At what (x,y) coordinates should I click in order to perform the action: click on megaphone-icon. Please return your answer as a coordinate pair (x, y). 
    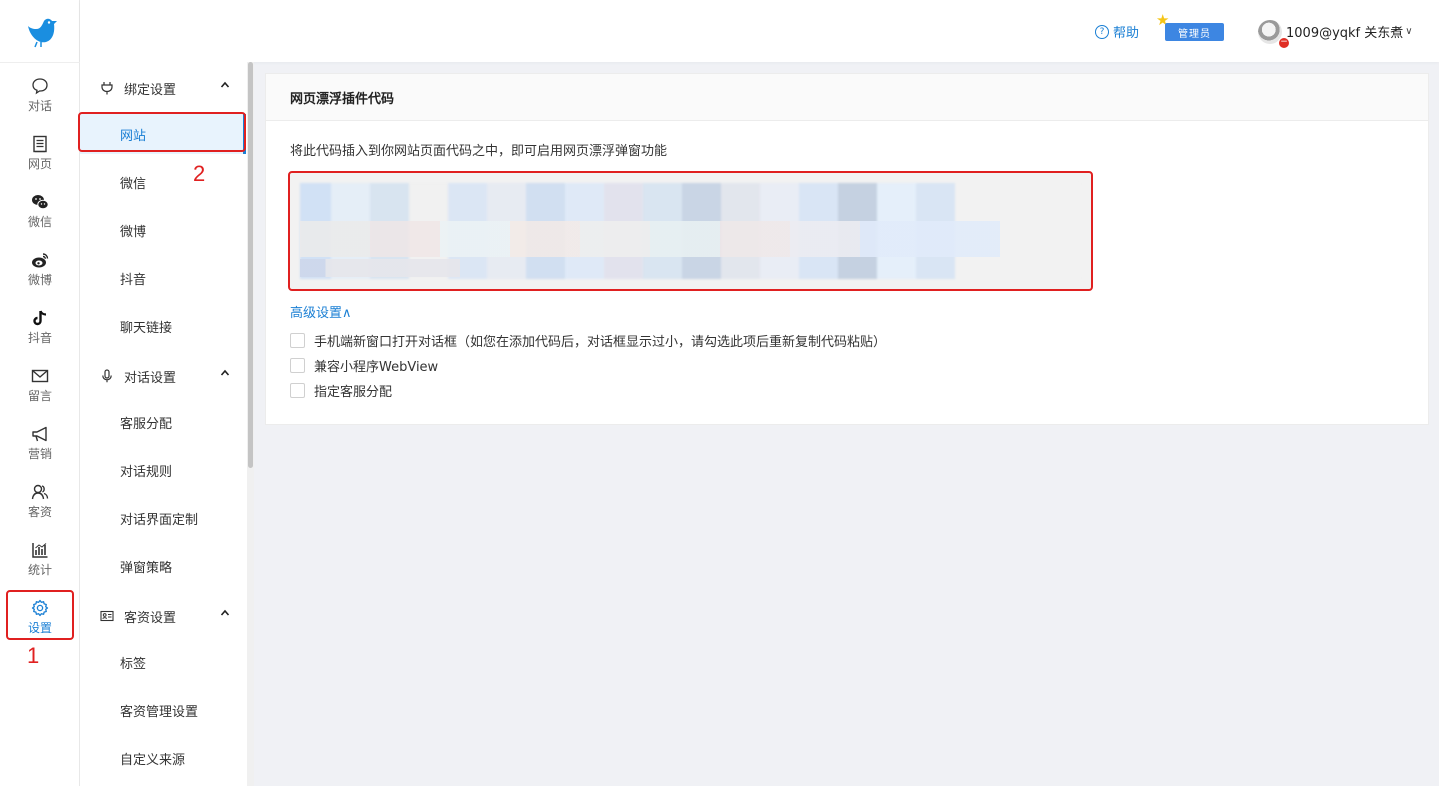
    Looking at the image, I should click on (40, 434).